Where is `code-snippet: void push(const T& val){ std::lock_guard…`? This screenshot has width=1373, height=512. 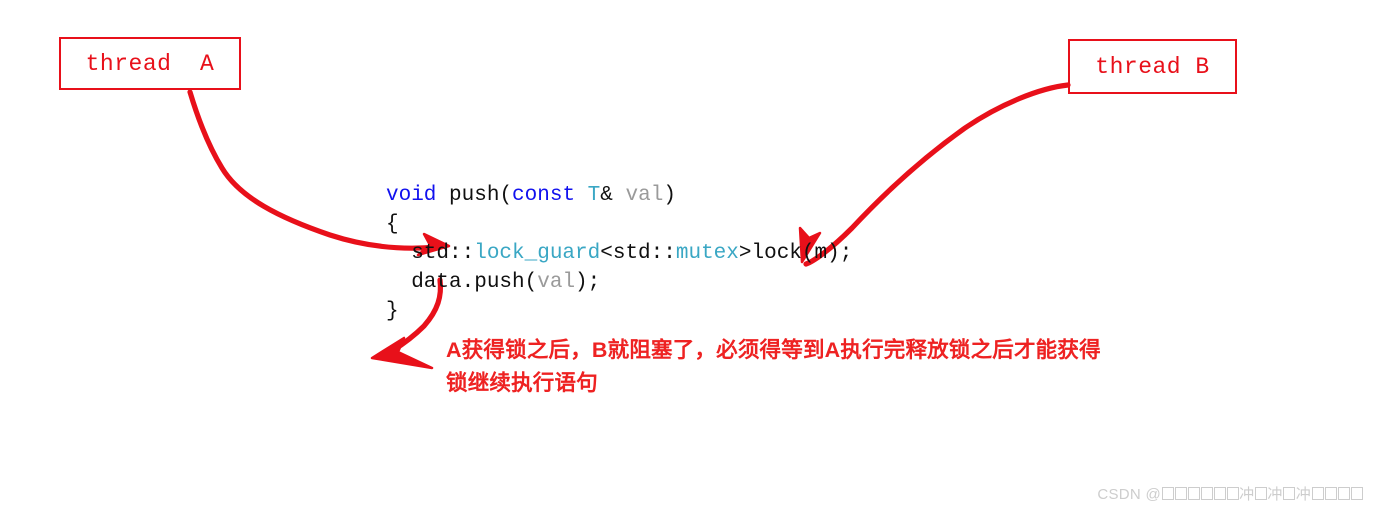
code-snippet: void push(const T& val){ std::lock_guard… is located at coordinates (619, 253).